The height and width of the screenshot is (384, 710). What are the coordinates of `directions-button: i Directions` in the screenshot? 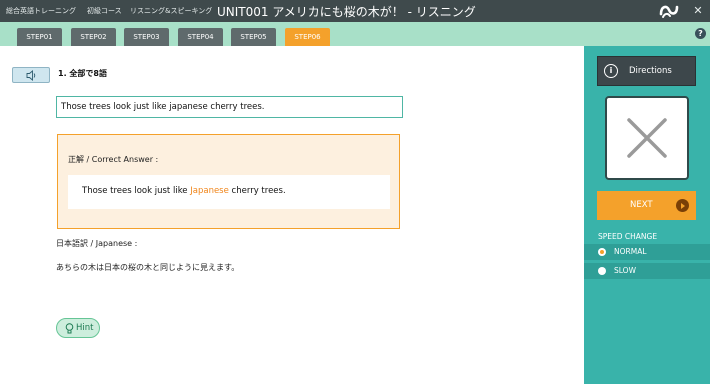 It's located at (646, 71).